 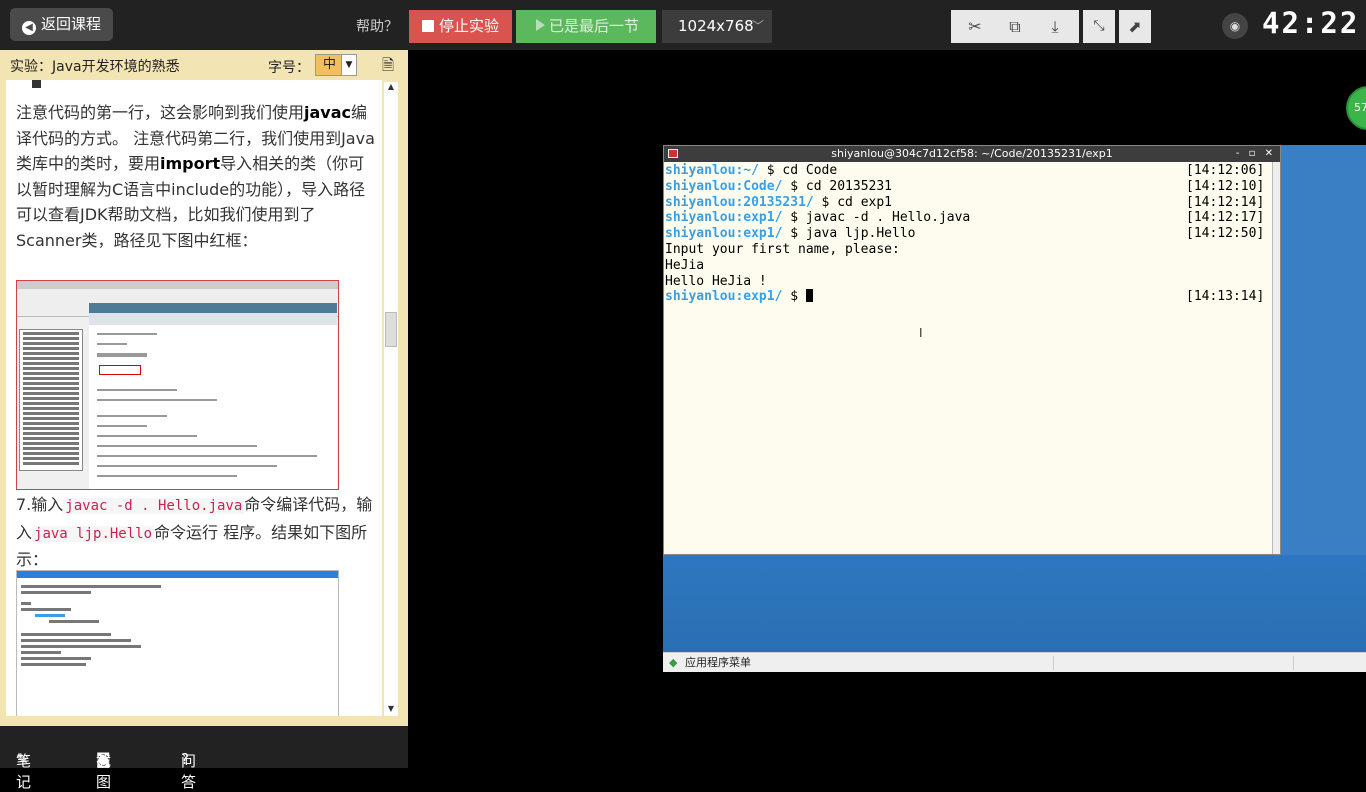 I want to click on external-link-icon: ⬈, so click(x=1135, y=26).